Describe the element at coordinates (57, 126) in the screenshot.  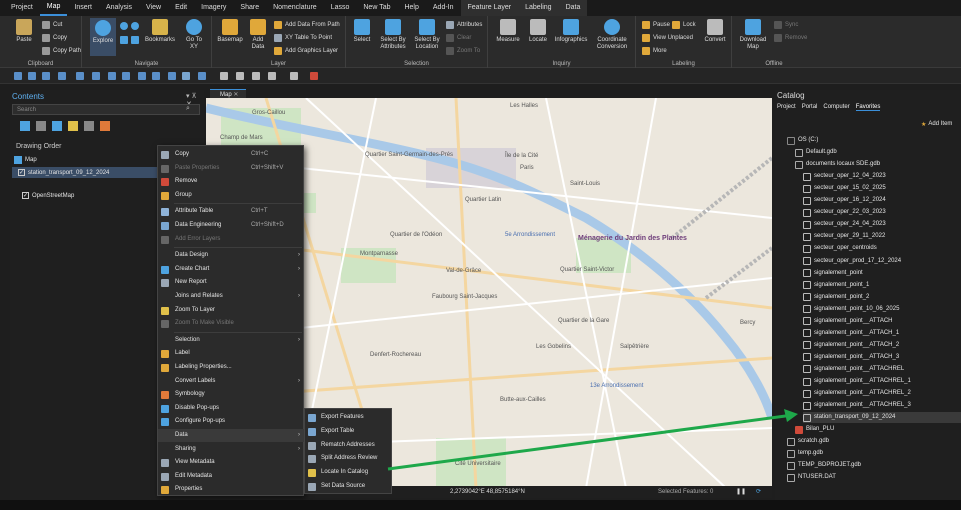
I see `list-by-selection-icon` at that location.